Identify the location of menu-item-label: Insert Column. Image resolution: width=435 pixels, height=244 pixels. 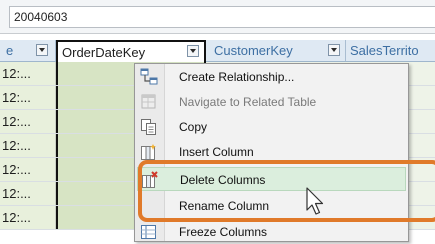
(216, 152).